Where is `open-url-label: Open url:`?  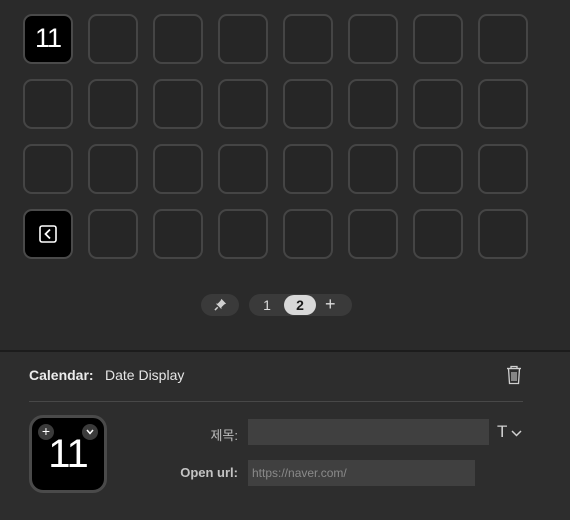
open-url-label: Open url: is located at coordinates (209, 472).